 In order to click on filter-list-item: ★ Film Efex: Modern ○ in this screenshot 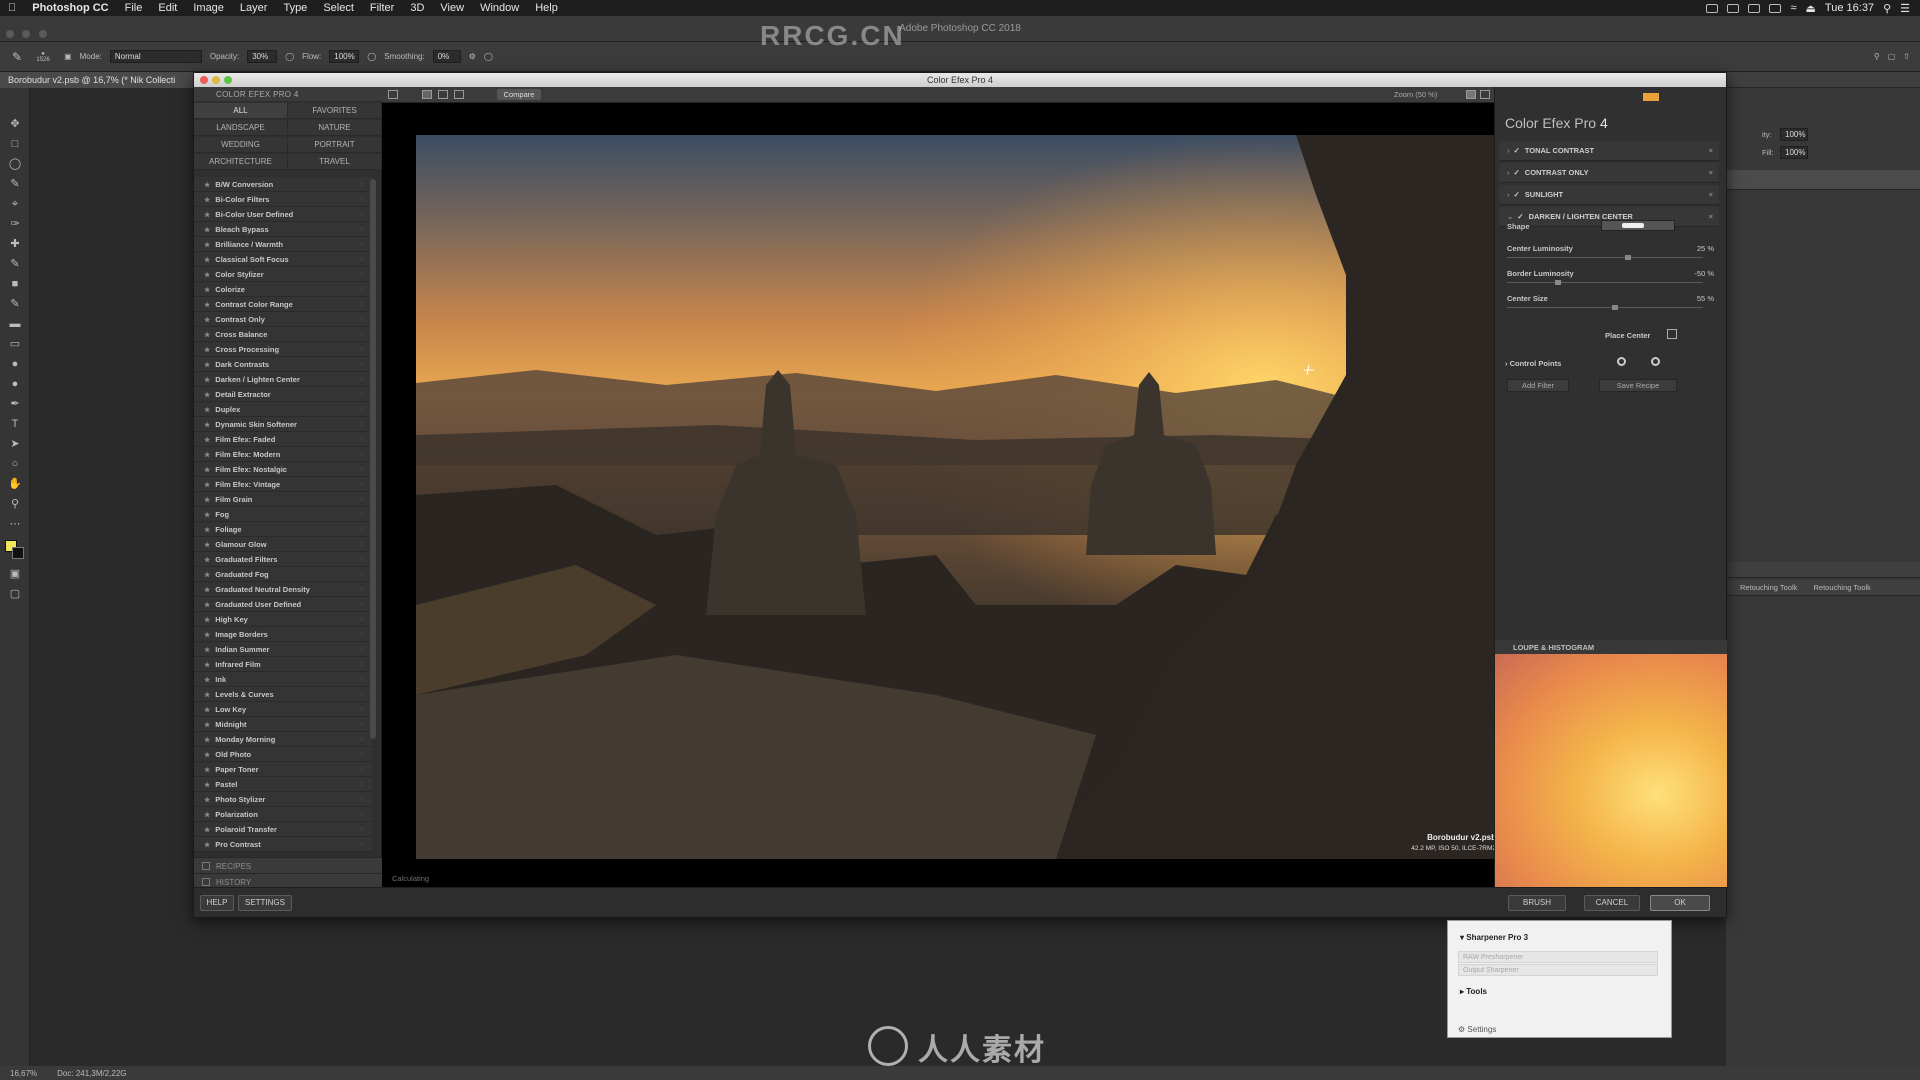, I will do `click(283, 454)`.